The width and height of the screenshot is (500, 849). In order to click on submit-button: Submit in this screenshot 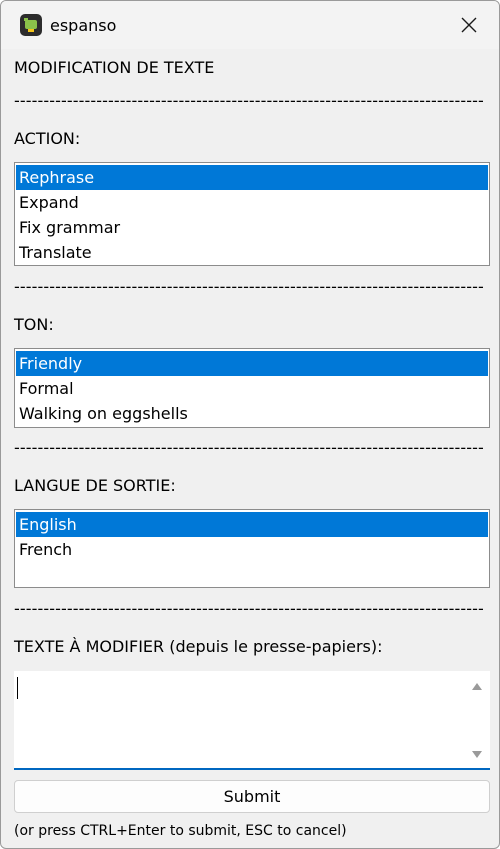, I will do `click(252, 796)`.